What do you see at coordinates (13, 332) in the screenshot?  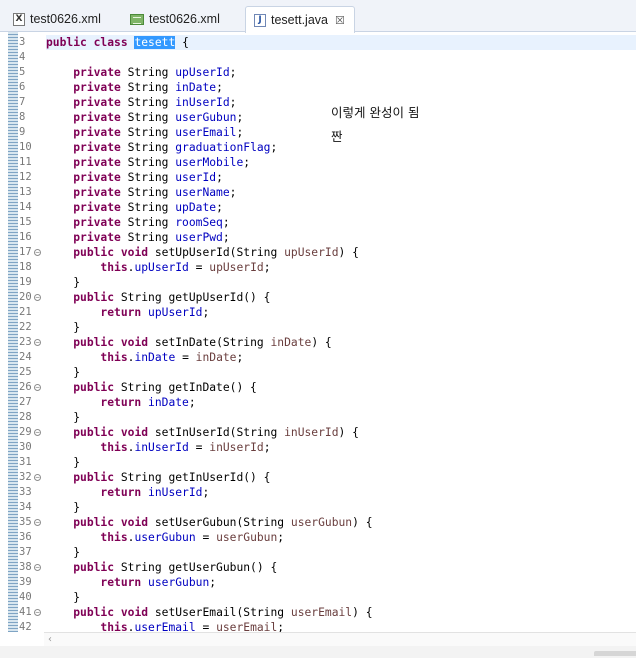 I see `overview-ruler` at bounding box center [13, 332].